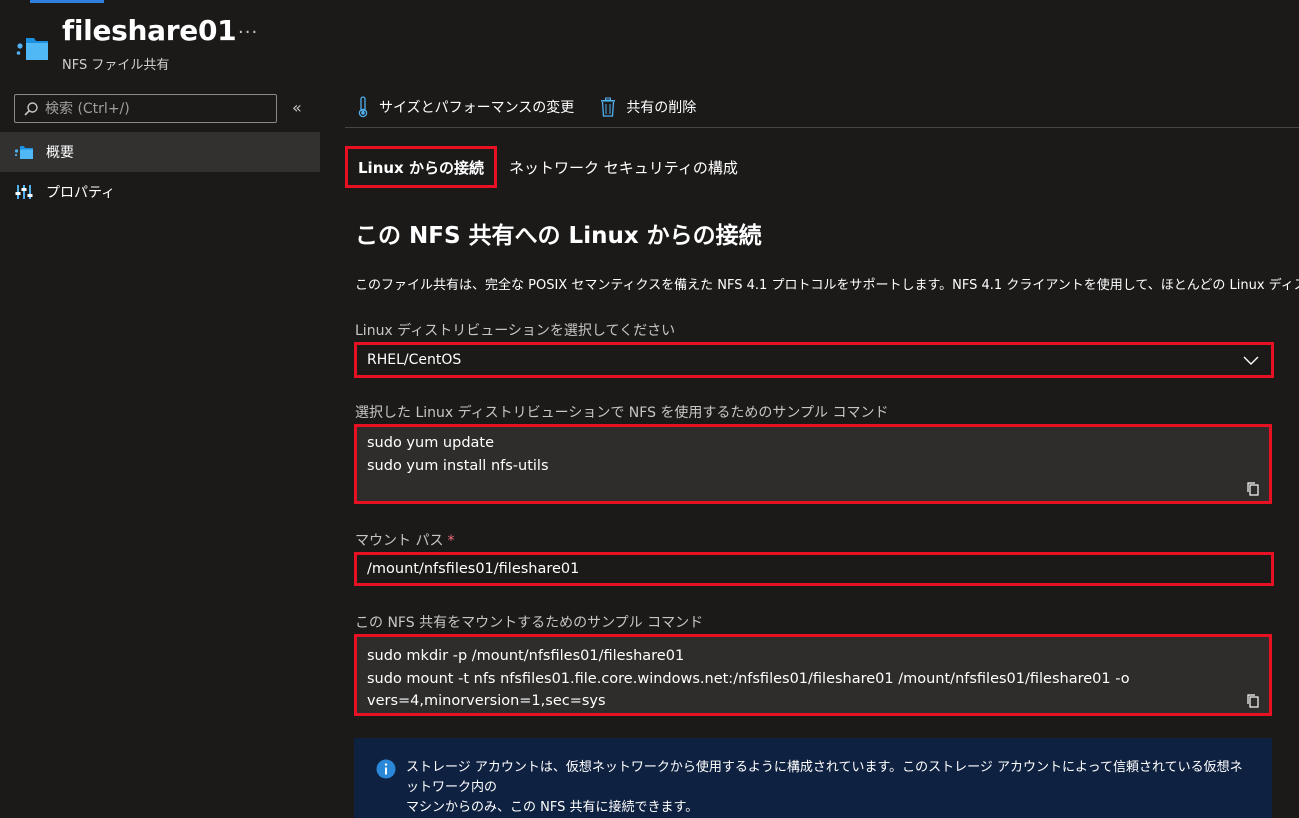 The height and width of the screenshot is (818, 1299). Describe the element at coordinates (81, 193) in the screenshot. I see `sidebar-item-label: プロパティ` at that location.